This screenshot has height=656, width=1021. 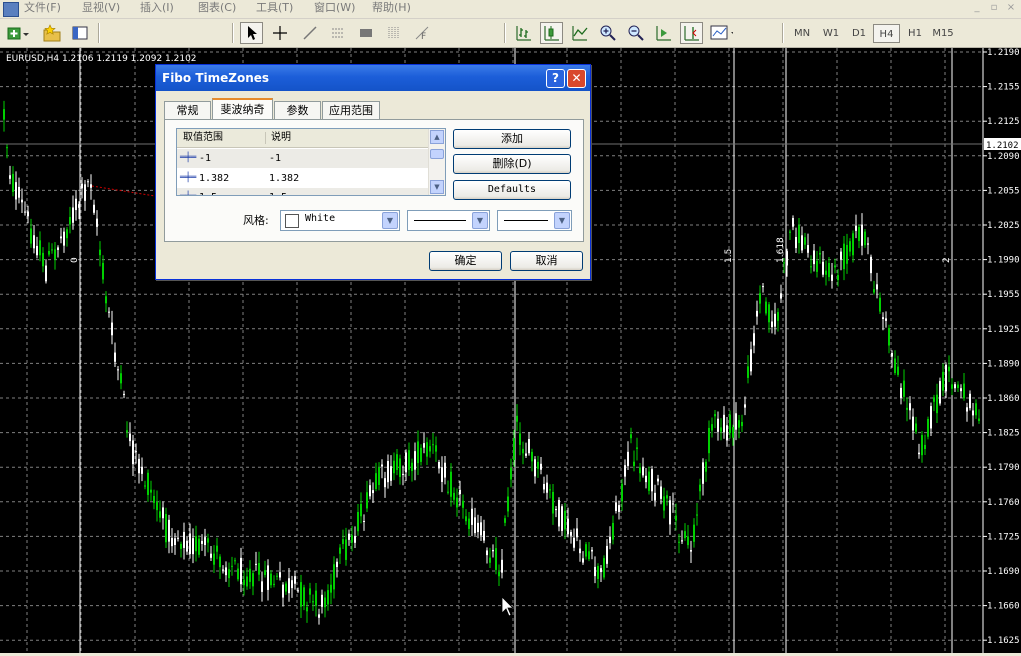 What do you see at coordinates (859, 33) in the screenshot?
I see `timeframe-d1: D1` at bounding box center [859, 33].